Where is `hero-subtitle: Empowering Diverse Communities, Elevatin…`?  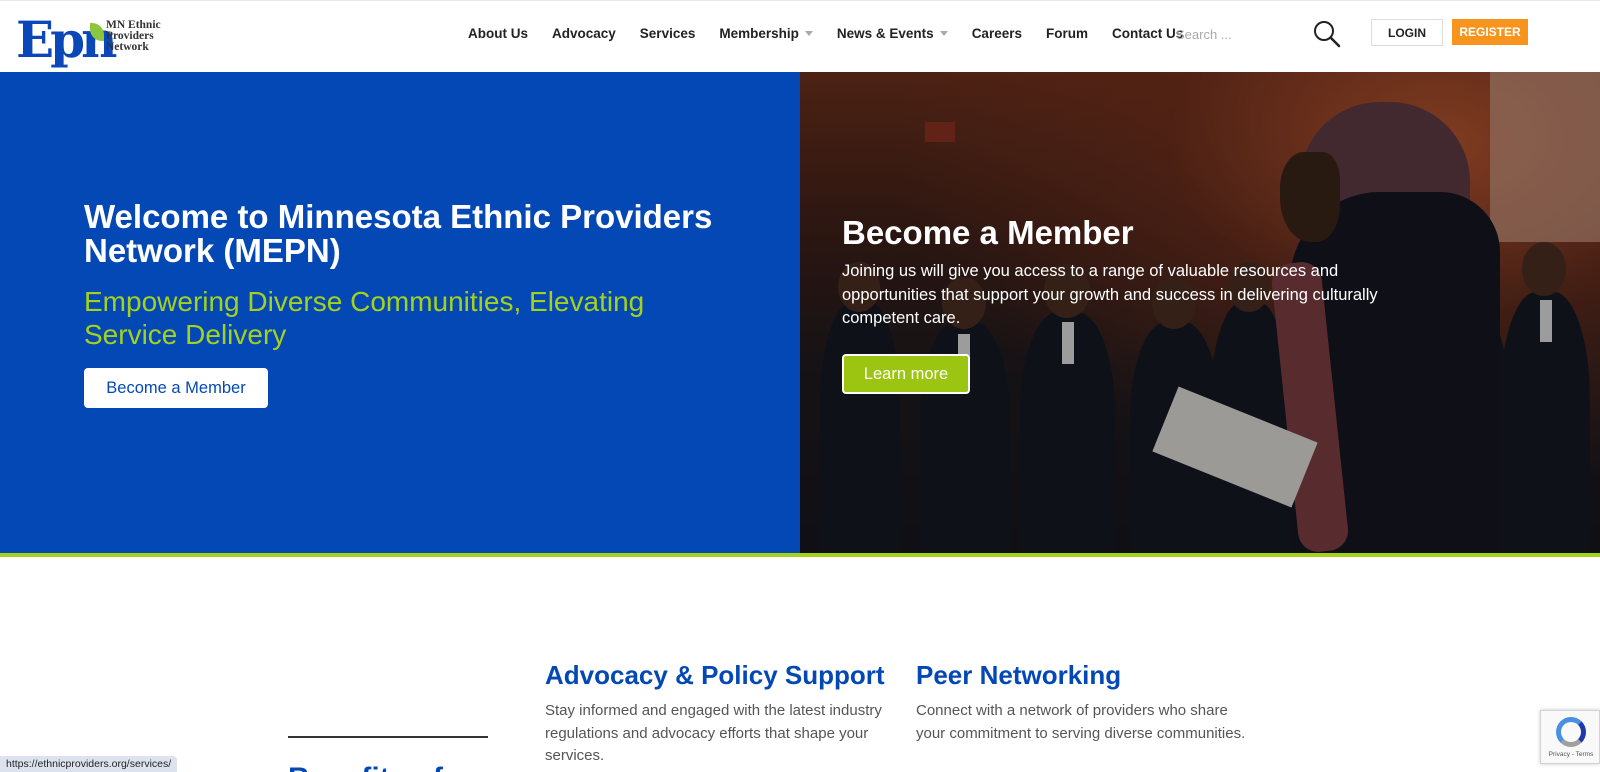 hero-subtitle: Empowering Diverse Communities, Elevatin… is located at coordinates (364, 318).